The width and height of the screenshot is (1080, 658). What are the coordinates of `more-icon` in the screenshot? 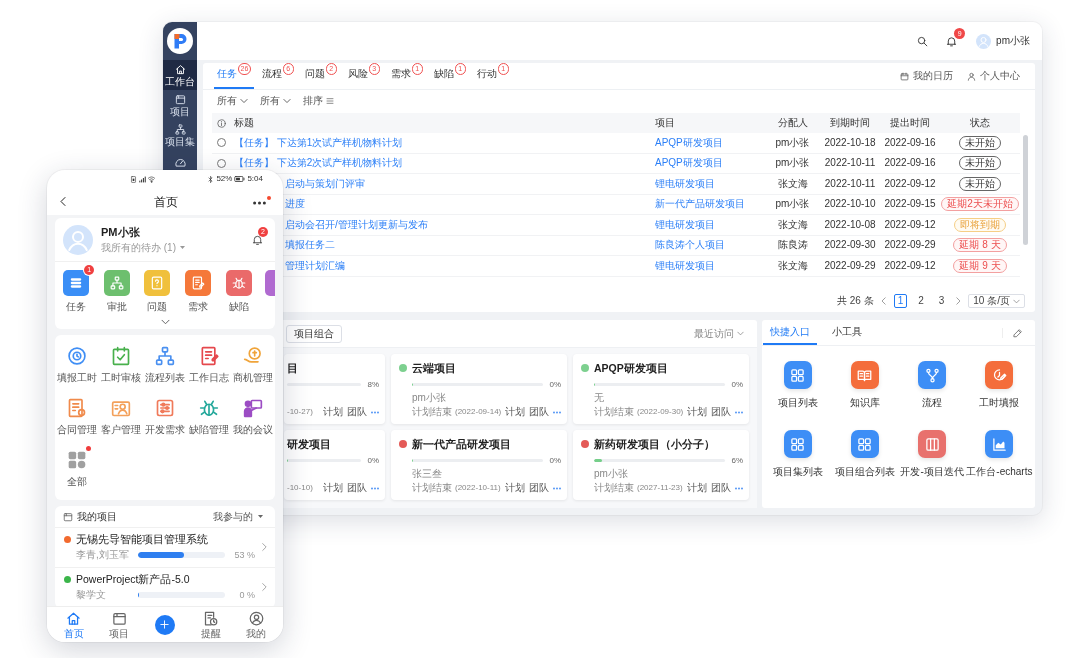 It's located at (259, 202).